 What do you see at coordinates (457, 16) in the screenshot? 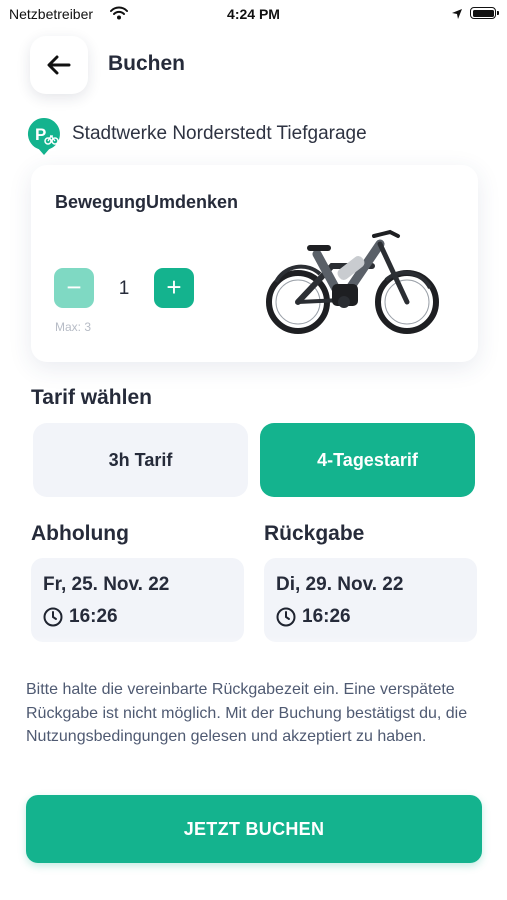
I see `location-arrow-icon` at bounding box center [457, 16].